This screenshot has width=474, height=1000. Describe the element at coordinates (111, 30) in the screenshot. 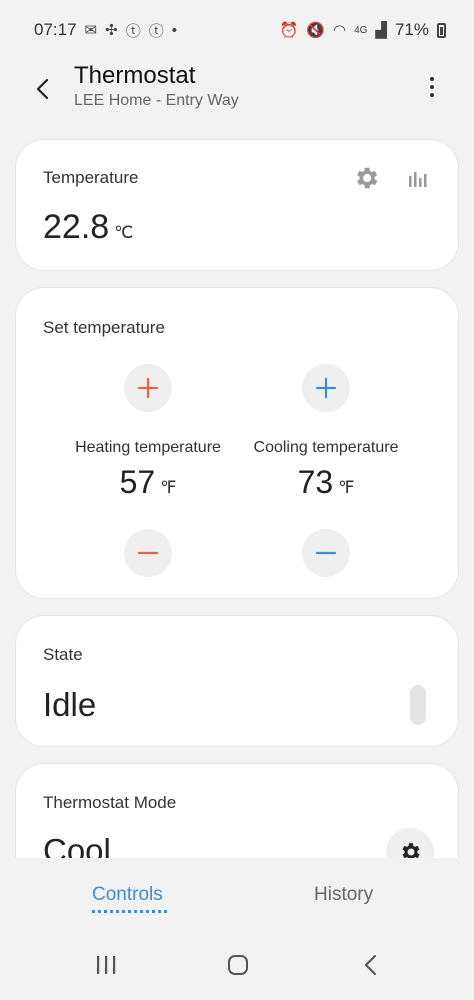

I see `pinwheel-icon: ✣` at that location.